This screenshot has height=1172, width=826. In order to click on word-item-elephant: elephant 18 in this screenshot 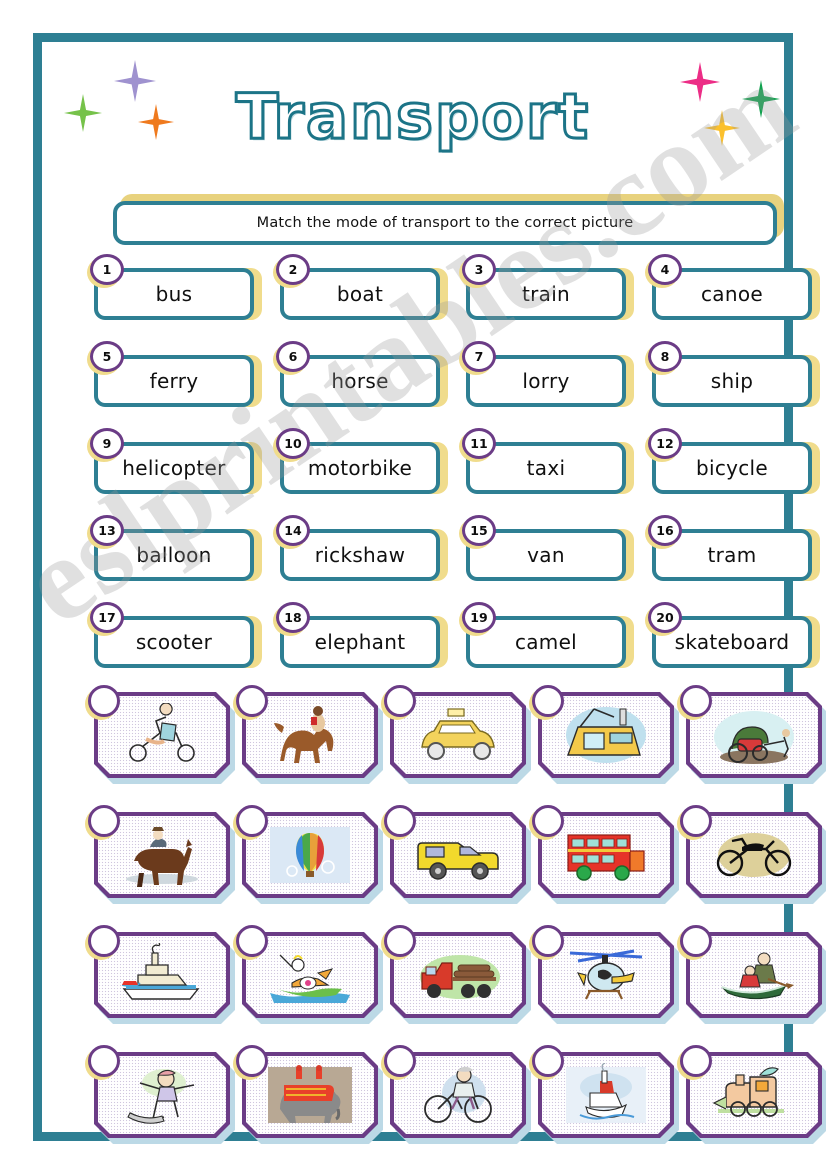, I will do `click(362, 635)`.